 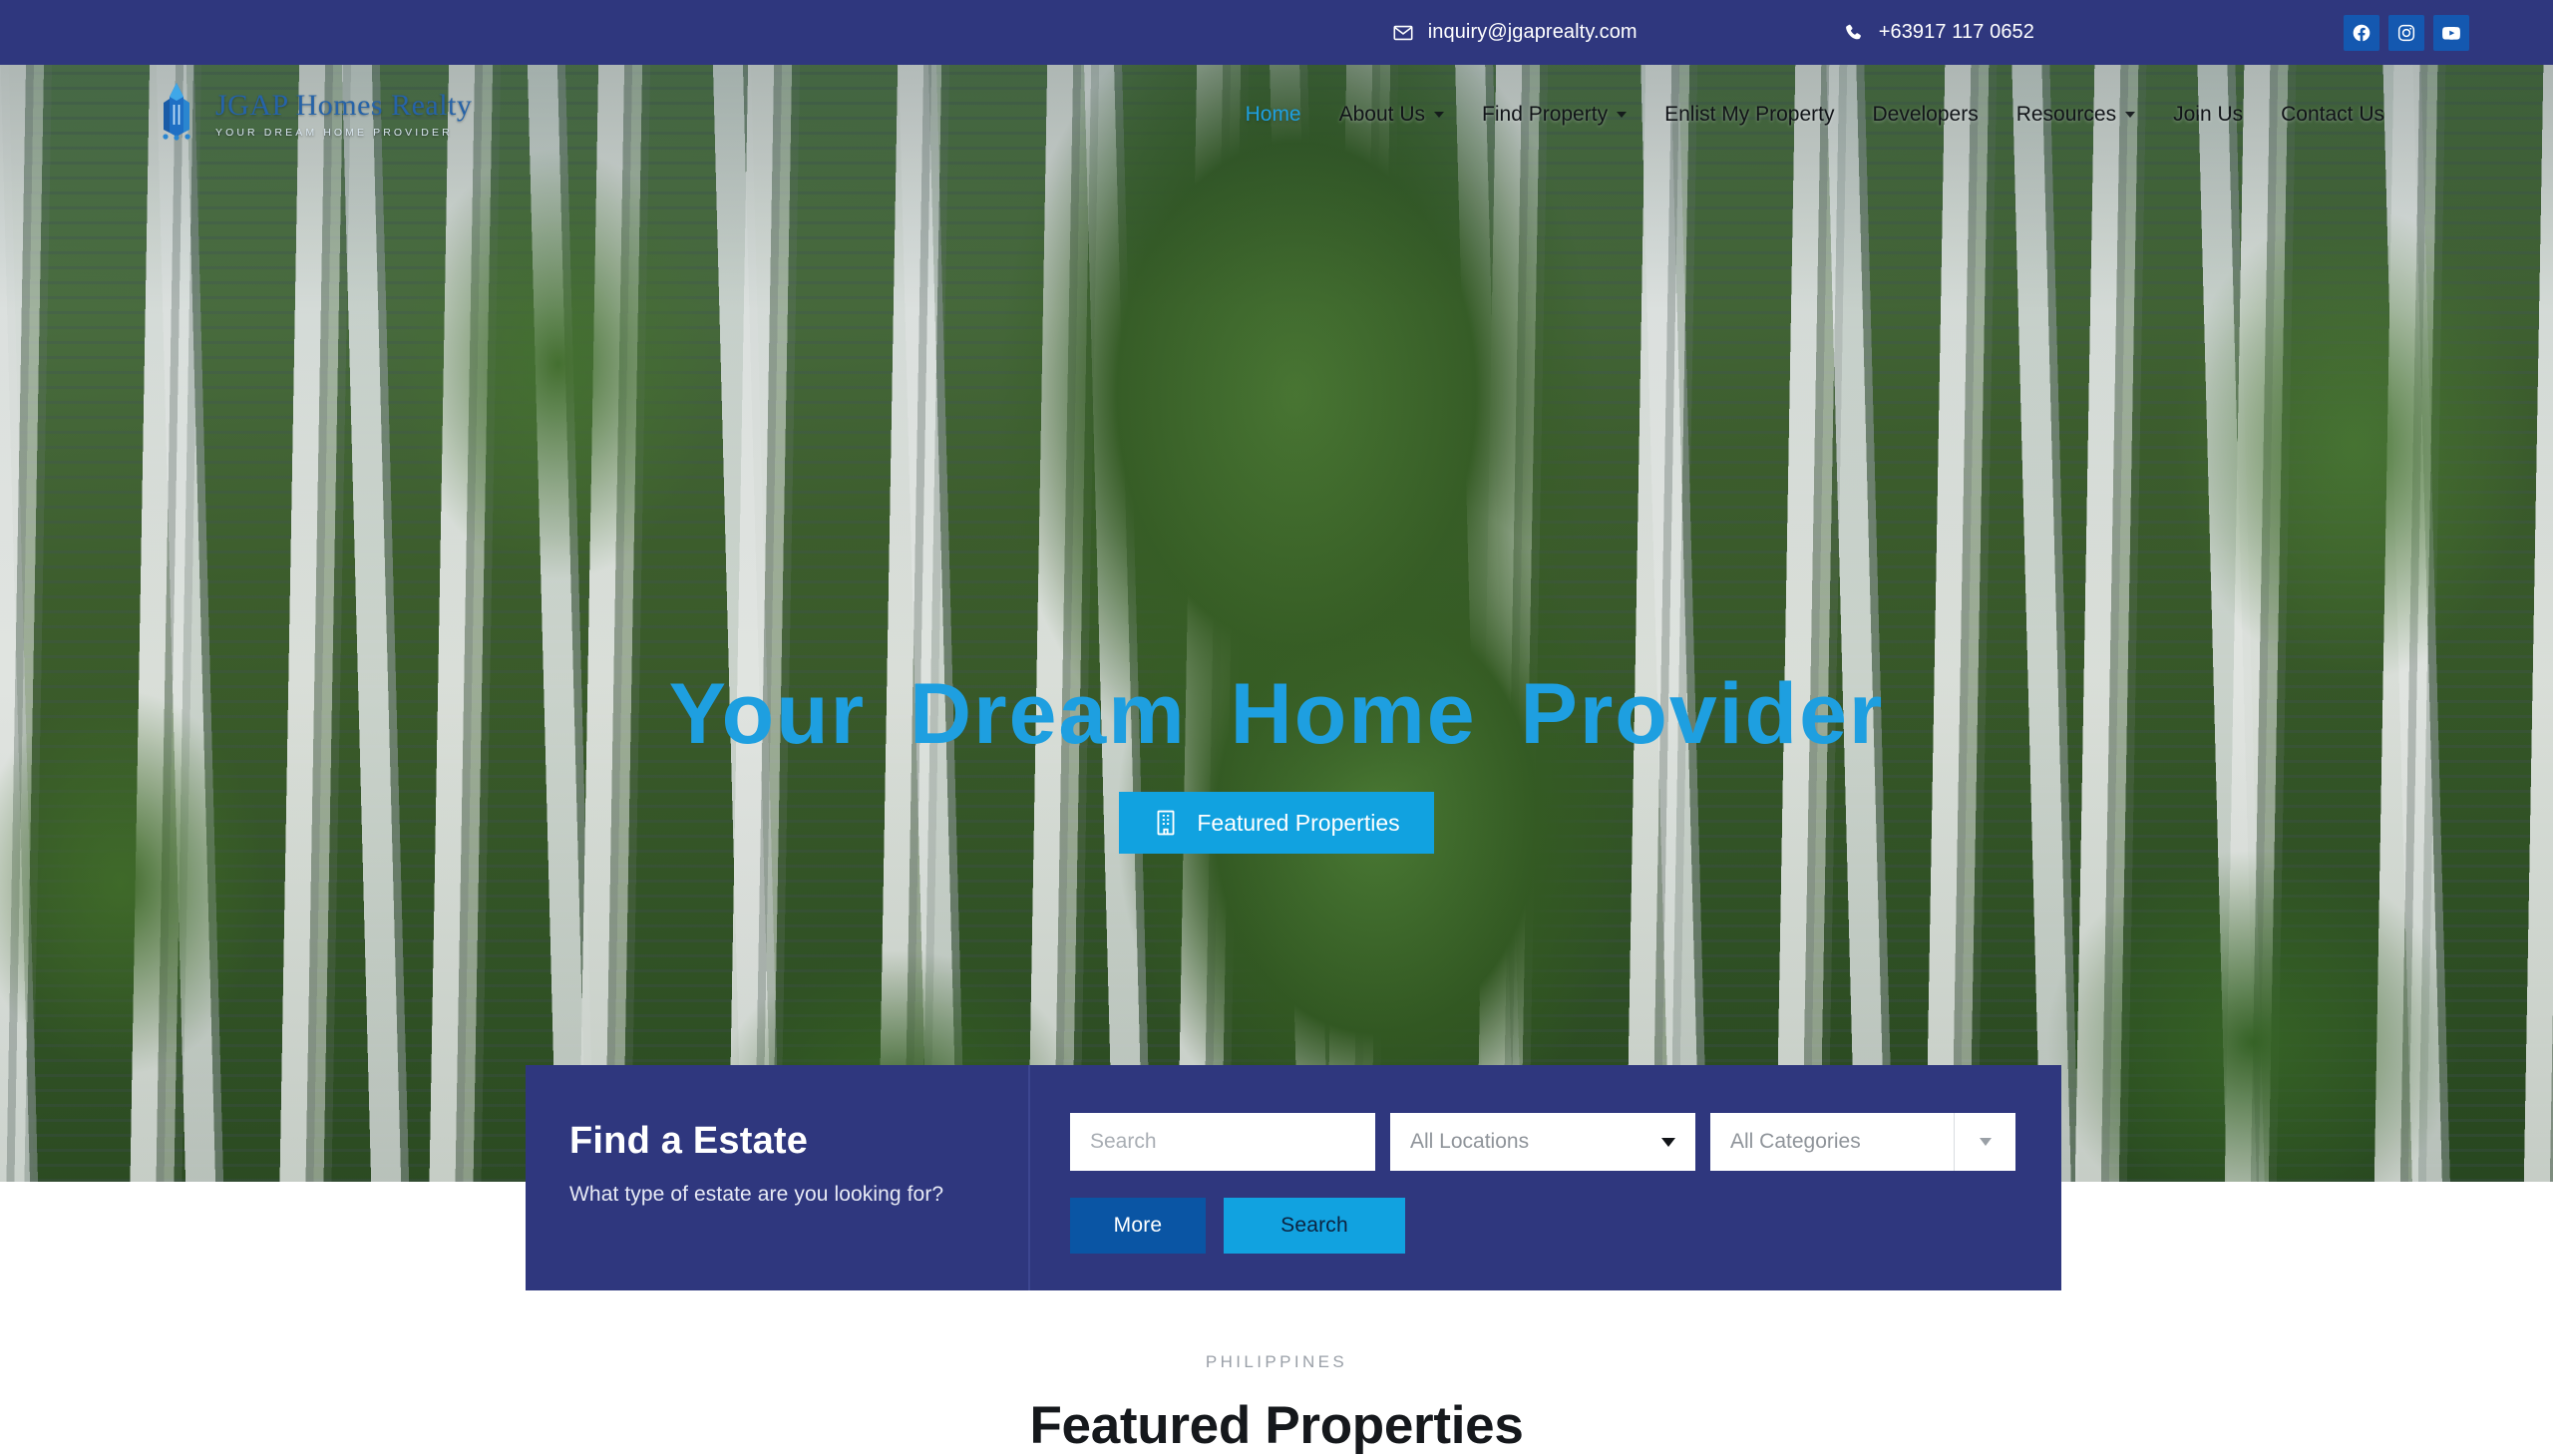 I want to click on search-input, so click(x=1223, y=1142).